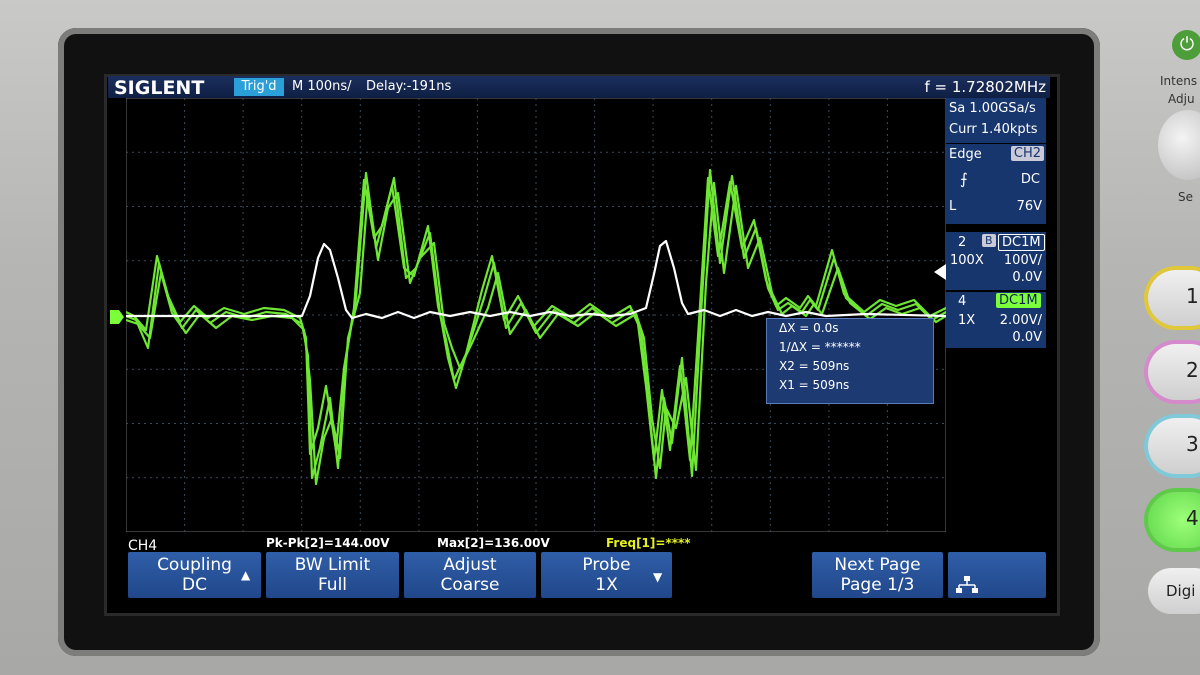  What do you see at coordinates (1027, 277) in the screenshot?
I see `ch2-offset: 0.0V` at bounding box center [1027, 277].